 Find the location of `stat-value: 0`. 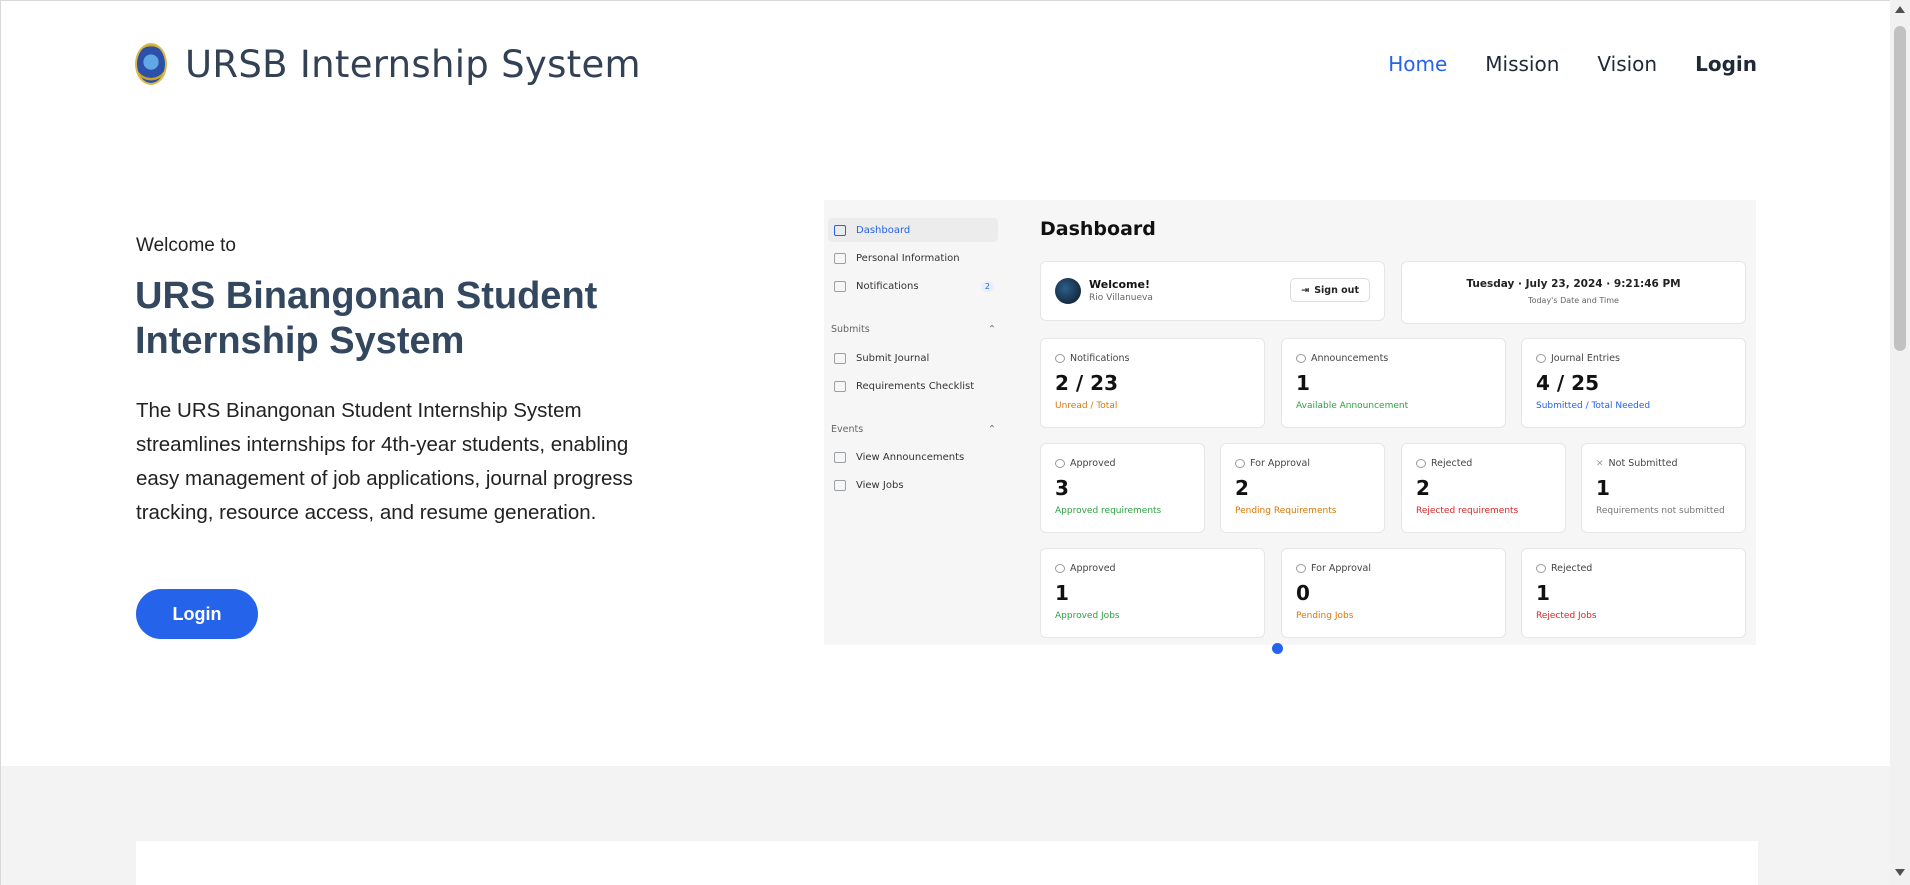

stat-value: 0 is located at coordinates (1303, 593).